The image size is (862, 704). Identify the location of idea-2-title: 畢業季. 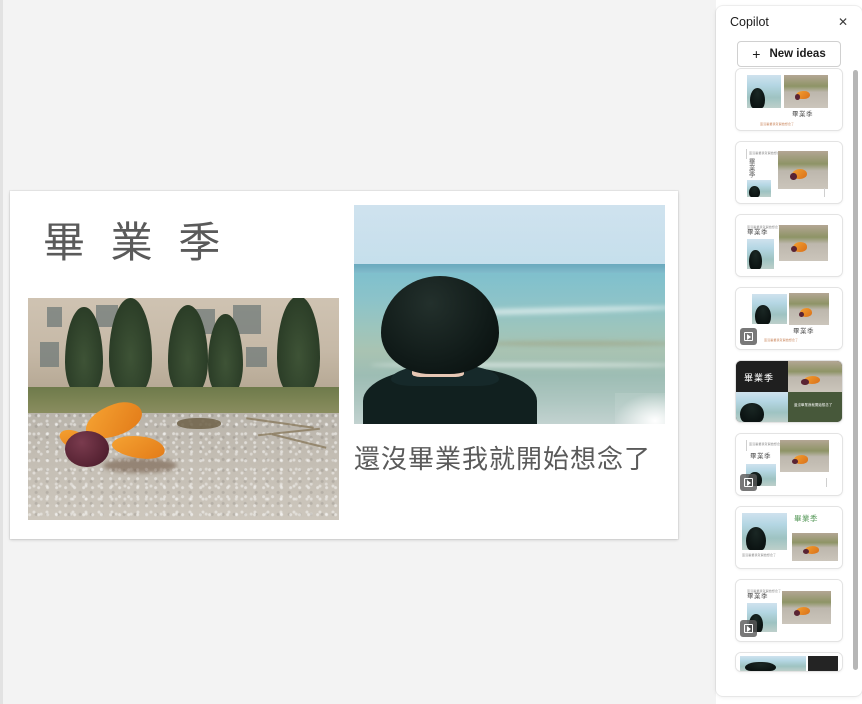
(751, 168).